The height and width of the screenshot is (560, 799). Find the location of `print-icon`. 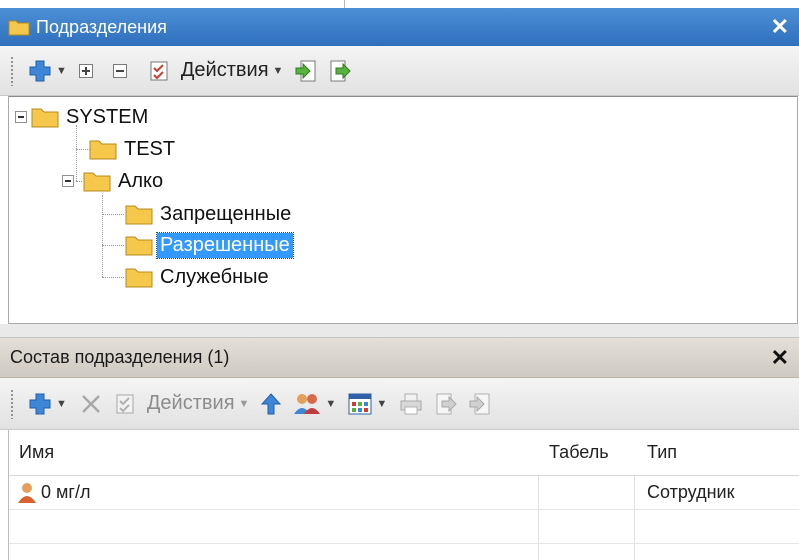

print-icon is located at coordinates (411, 403).